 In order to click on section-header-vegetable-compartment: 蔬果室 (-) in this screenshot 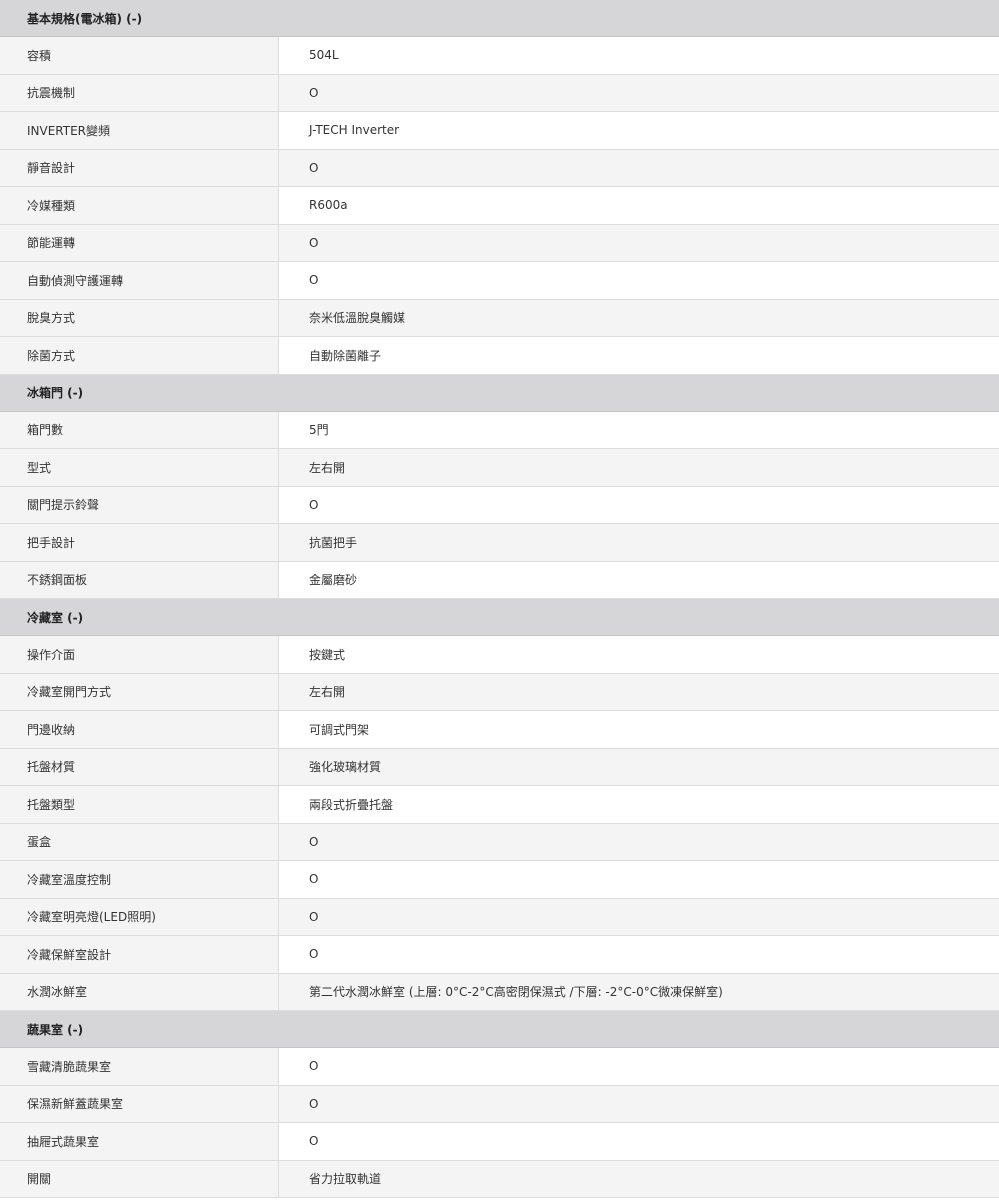, I will do `click(499, 1029)`.